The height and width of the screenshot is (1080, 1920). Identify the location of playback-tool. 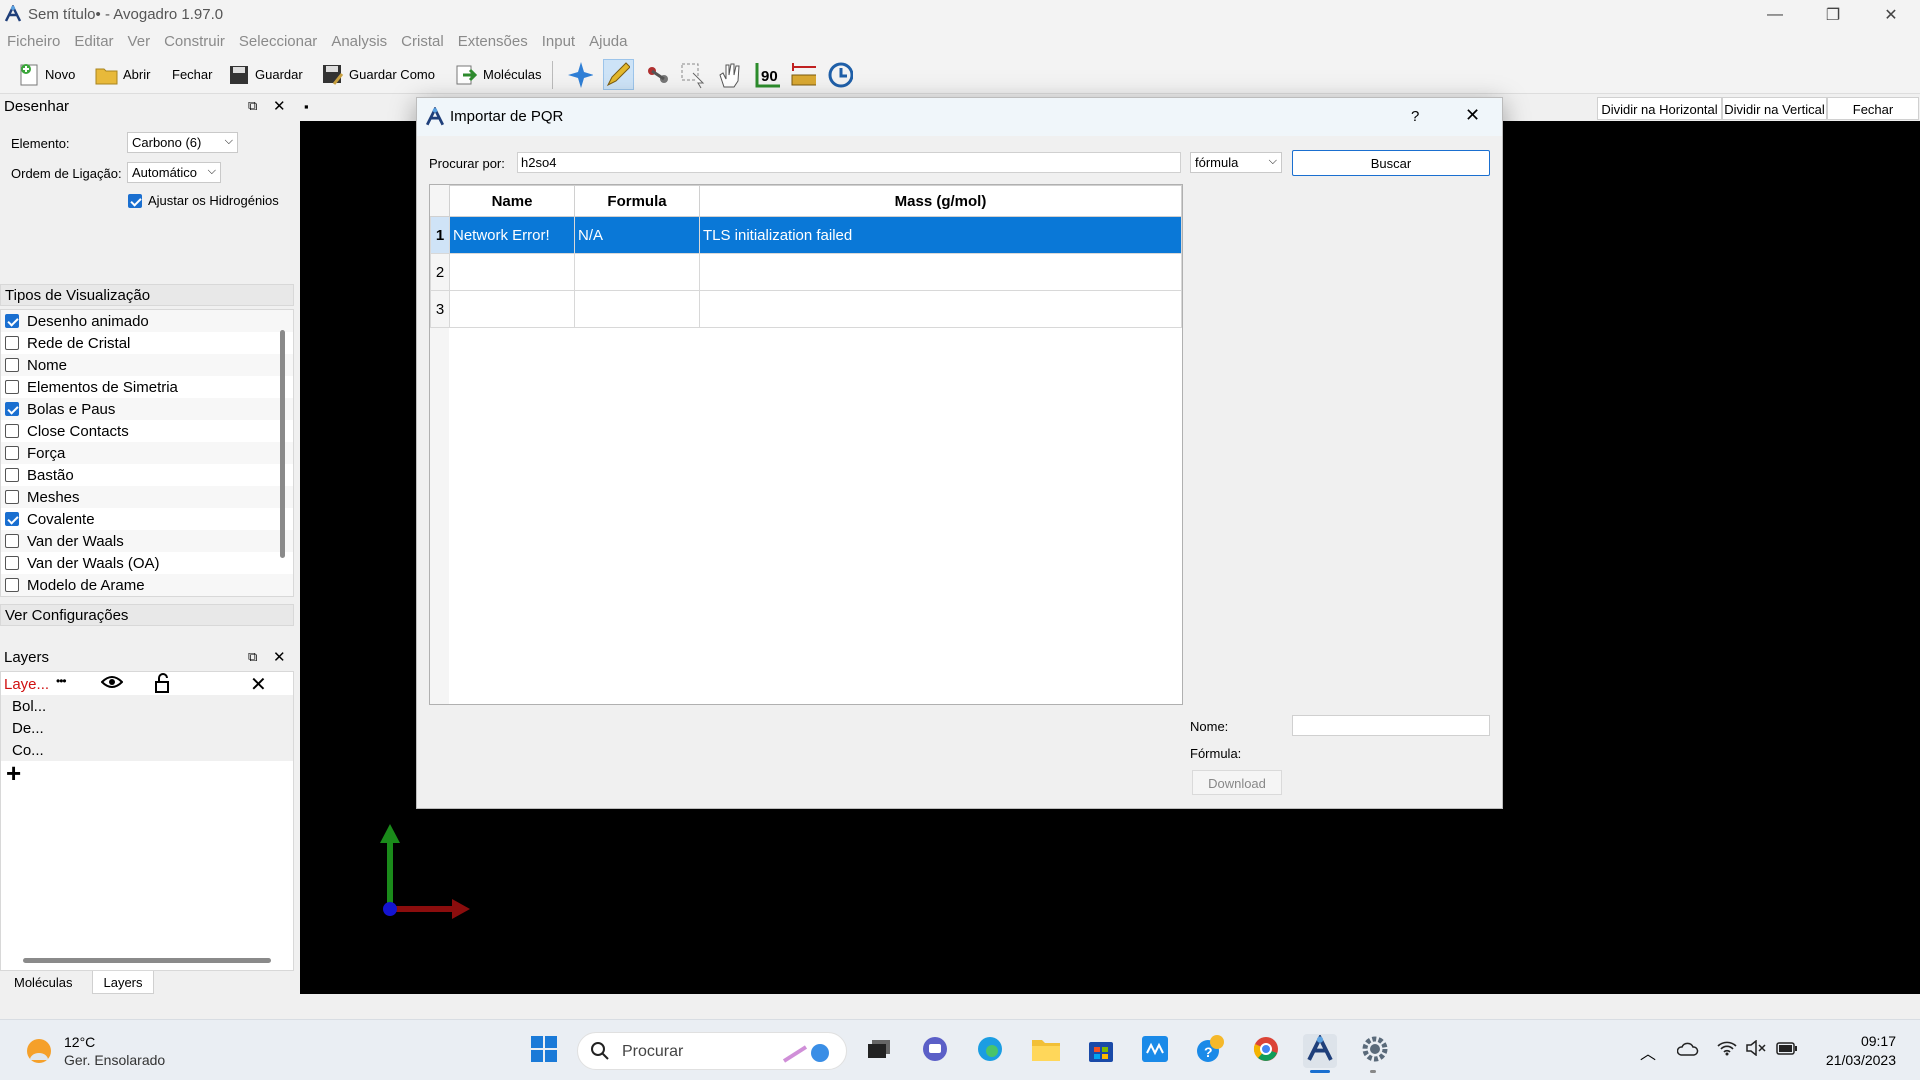
(841, 74).